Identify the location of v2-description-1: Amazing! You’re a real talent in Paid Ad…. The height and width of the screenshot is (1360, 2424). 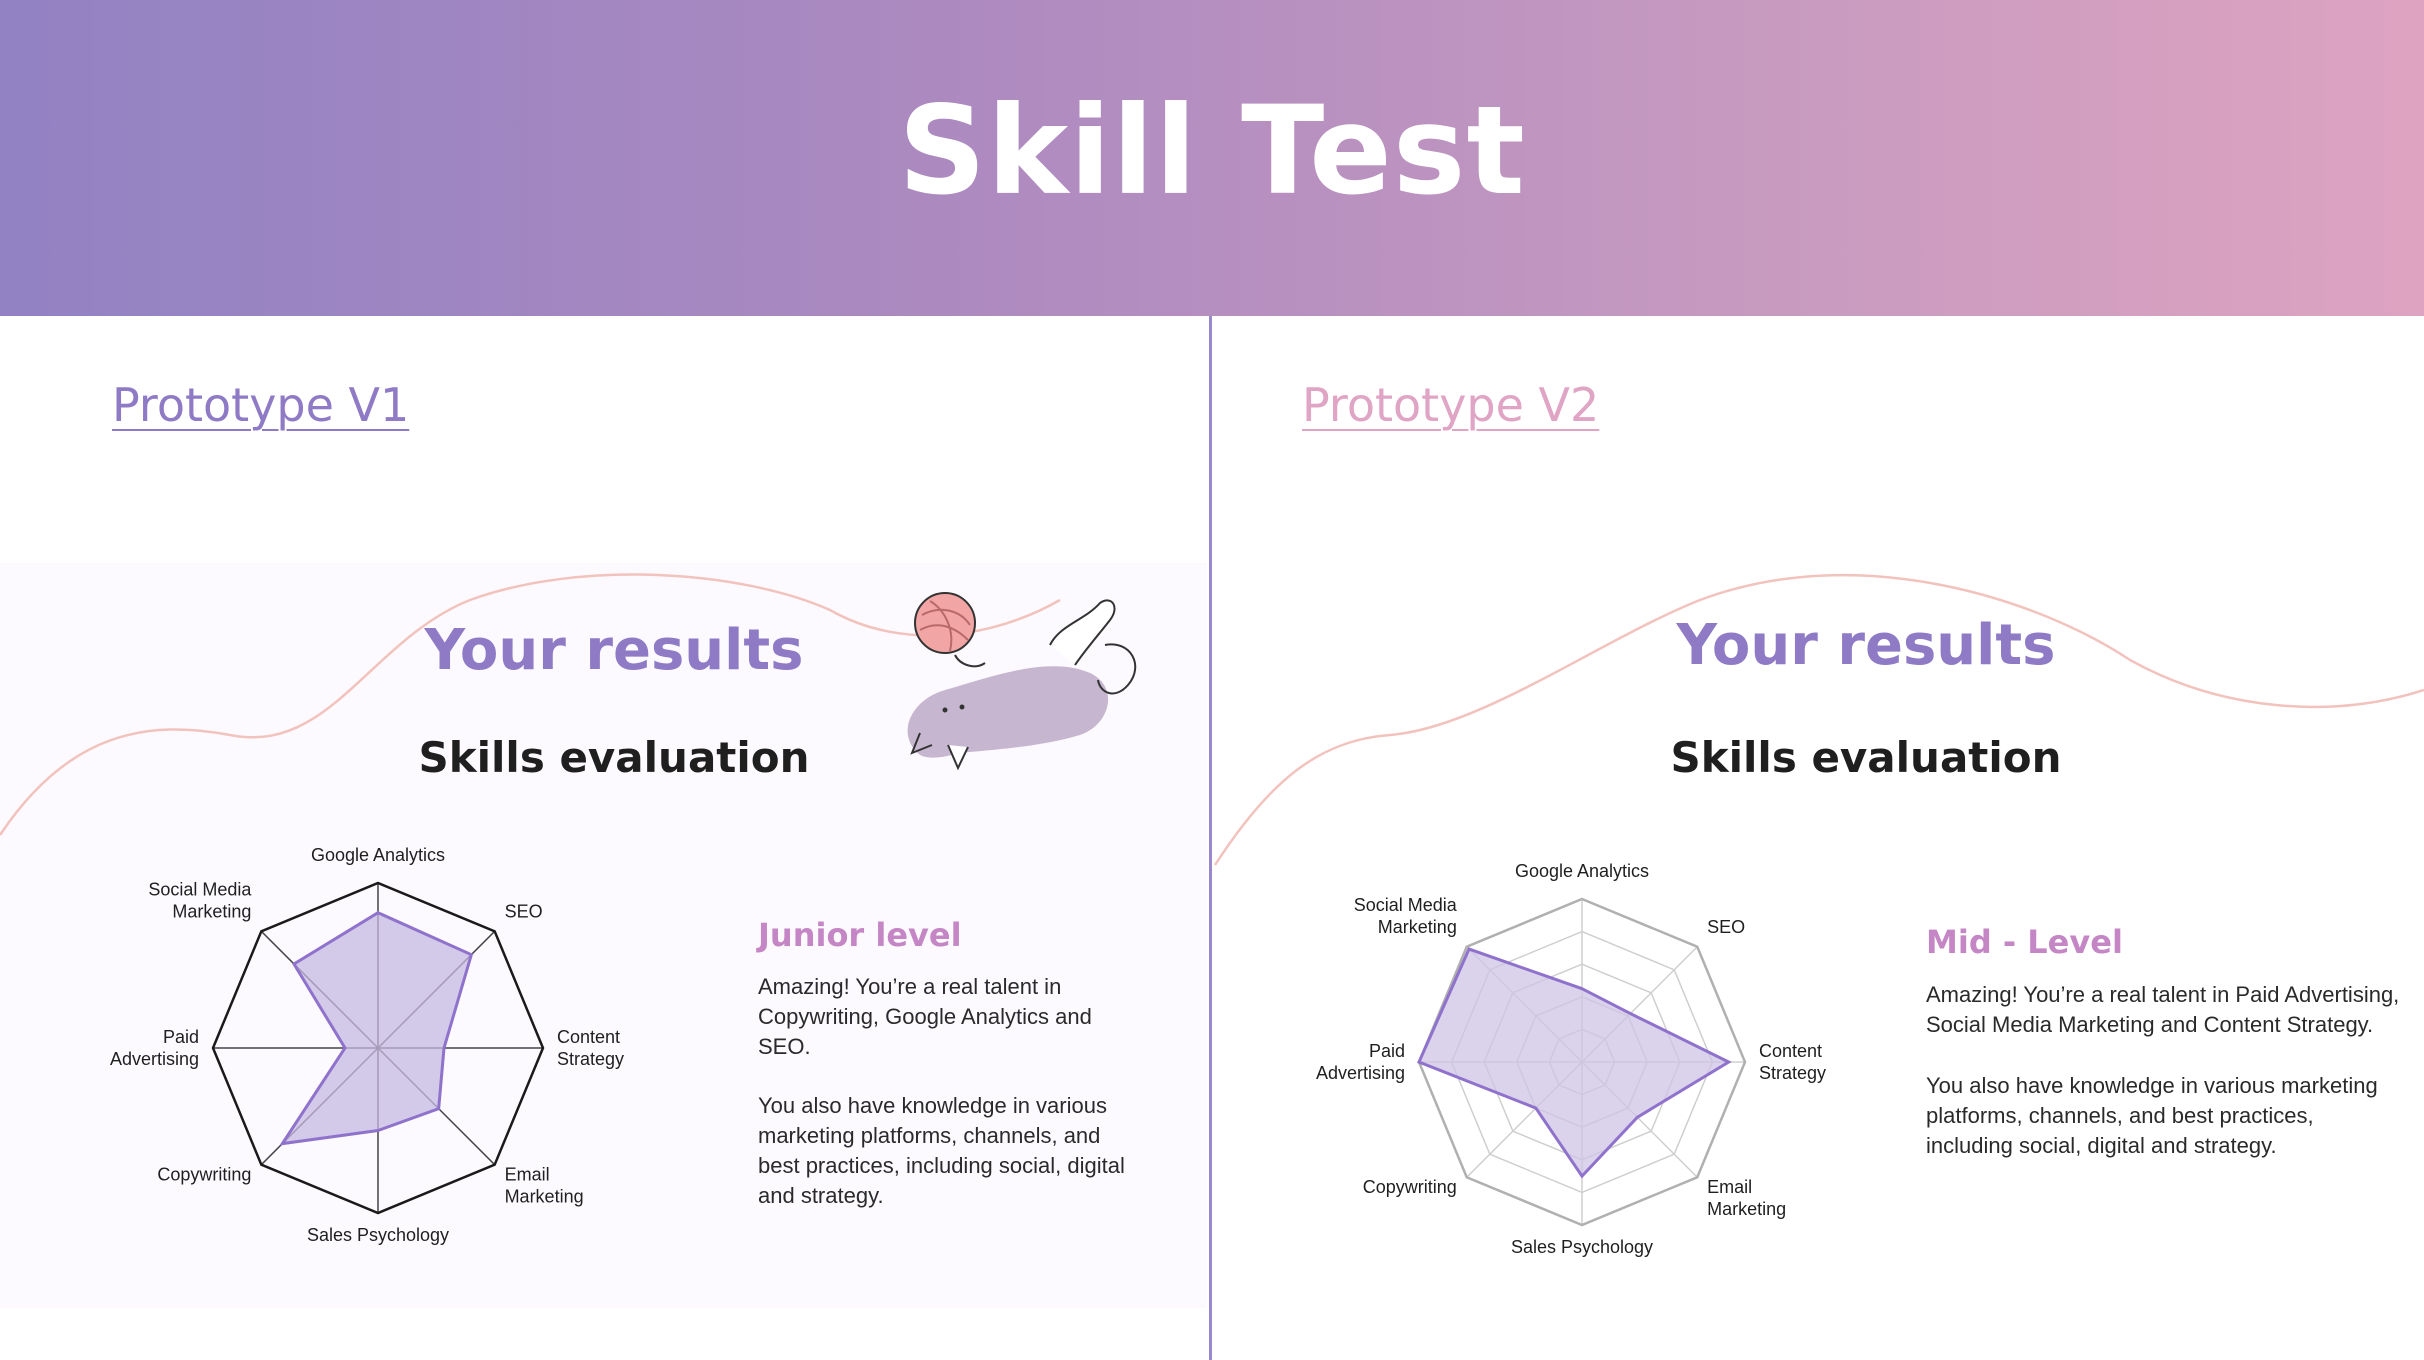
(2163, 1009).